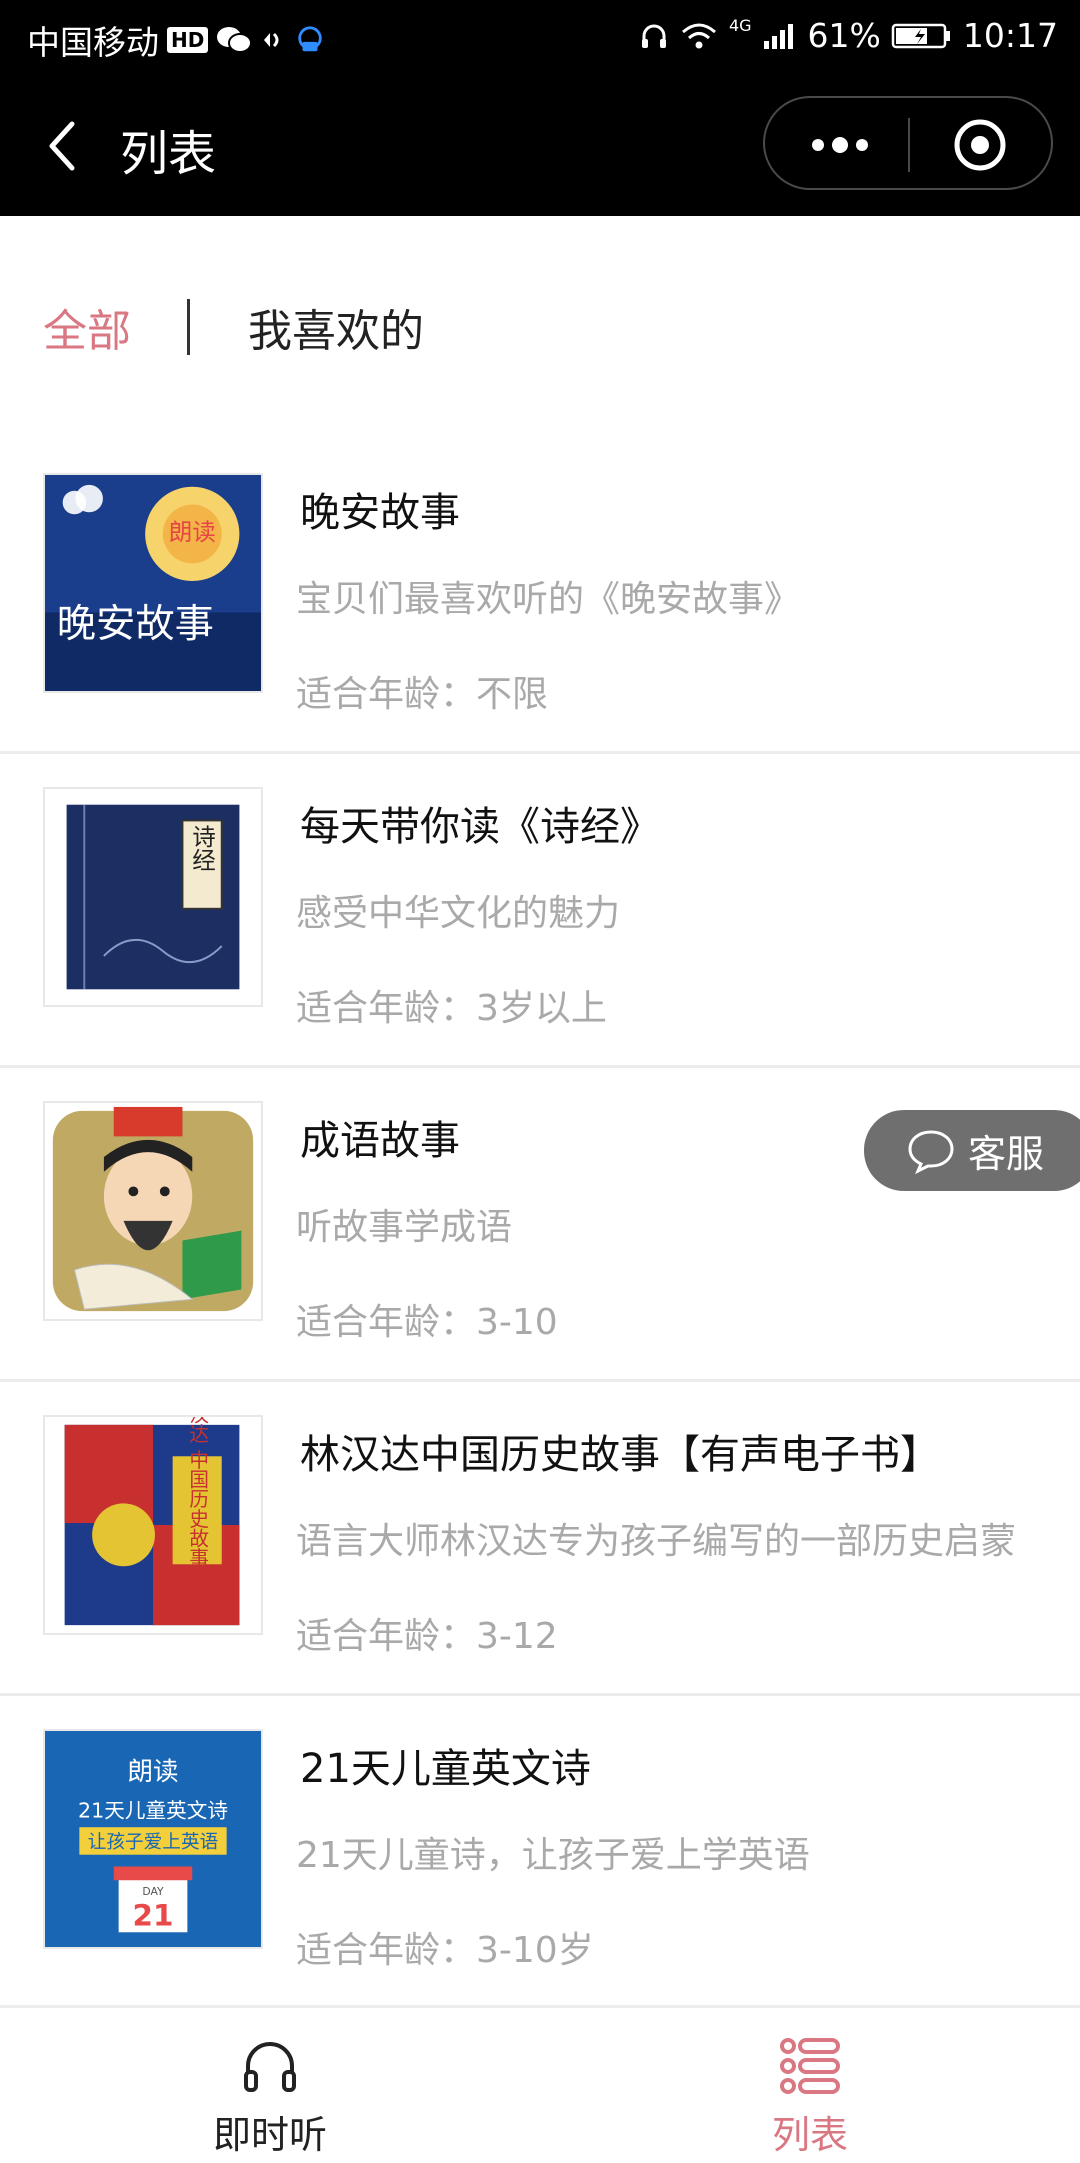  What do you see at coordinates (135, 624) in the screenshot?
I see `cover-title: 晚安故事` at bounding box center [135, 624].